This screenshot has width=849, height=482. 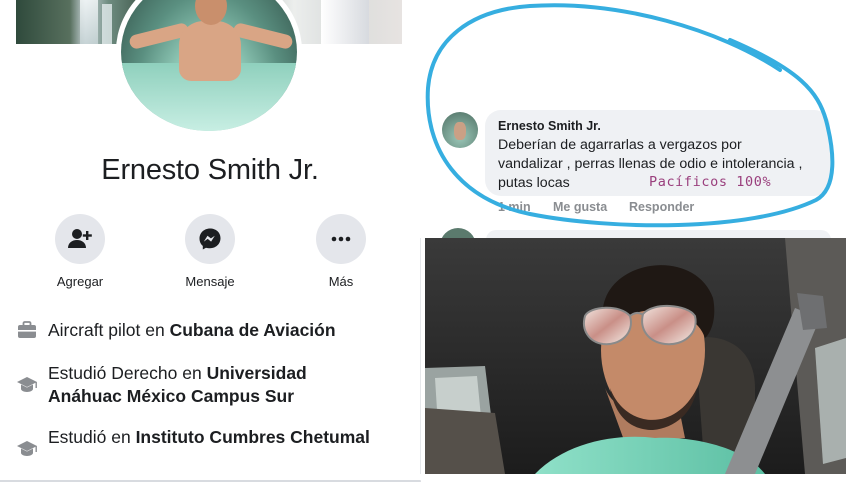 What do you see at coordinates (341, 239) in the screenshot?
I see `more-icon` at bounding box center [341, 239].